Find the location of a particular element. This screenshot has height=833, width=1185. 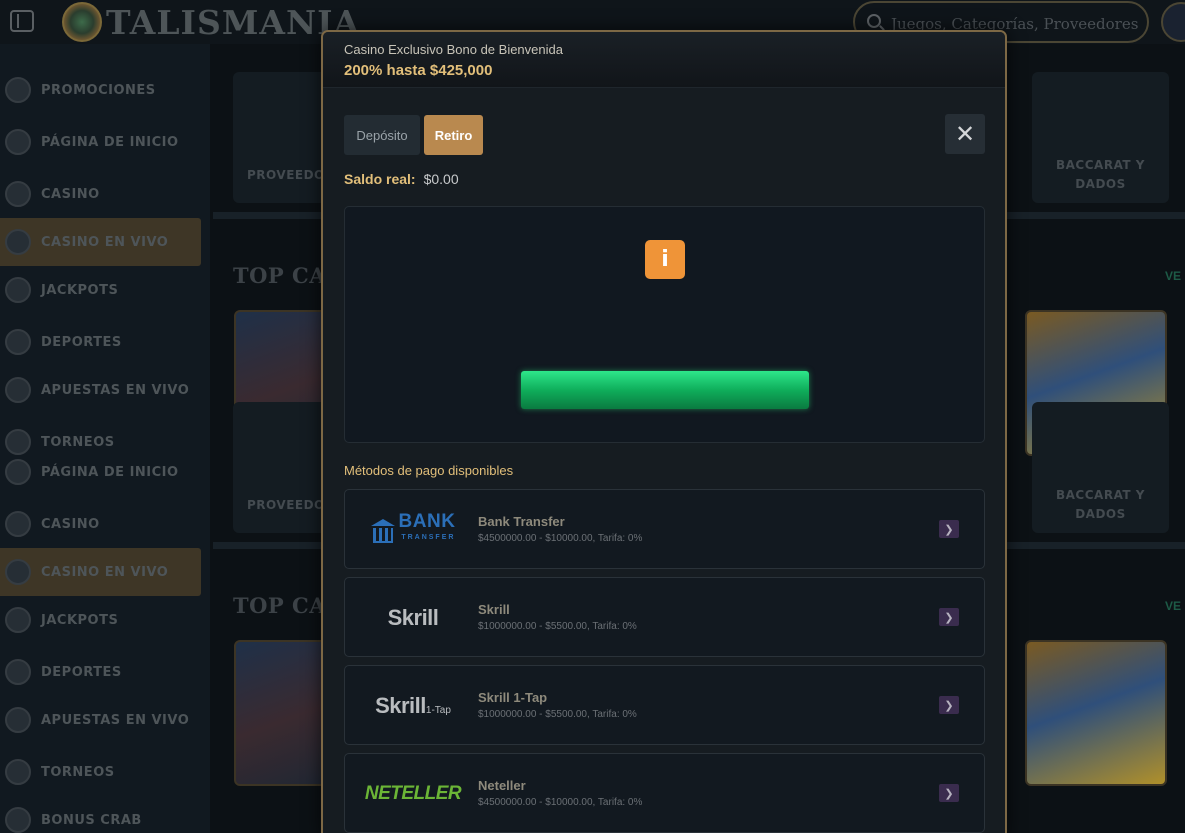

crab-icon is located at coordinates (18, 820).